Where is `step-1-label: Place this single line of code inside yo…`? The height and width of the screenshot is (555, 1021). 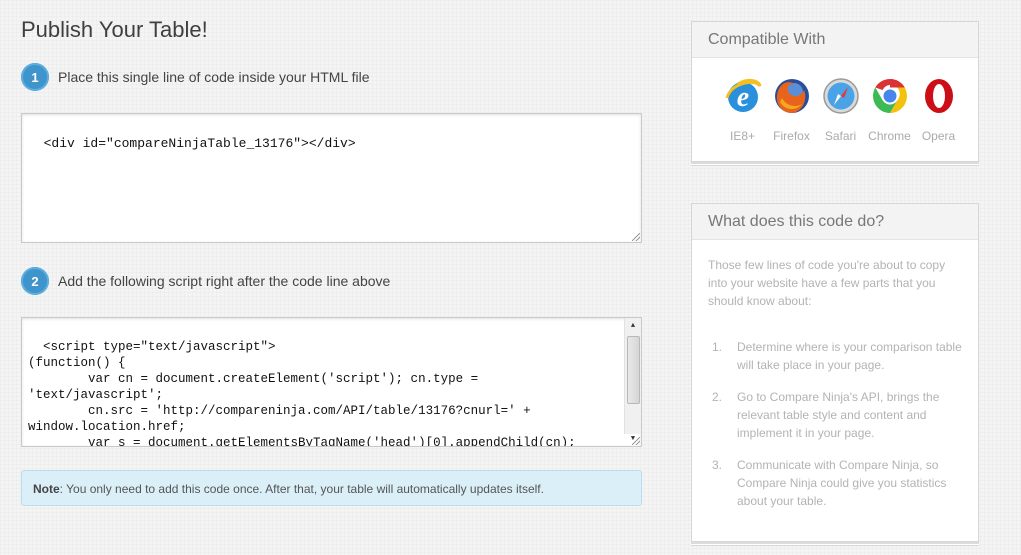 step-1-label: Place this single line of code inside yo… is located at coordinates (214, 77).